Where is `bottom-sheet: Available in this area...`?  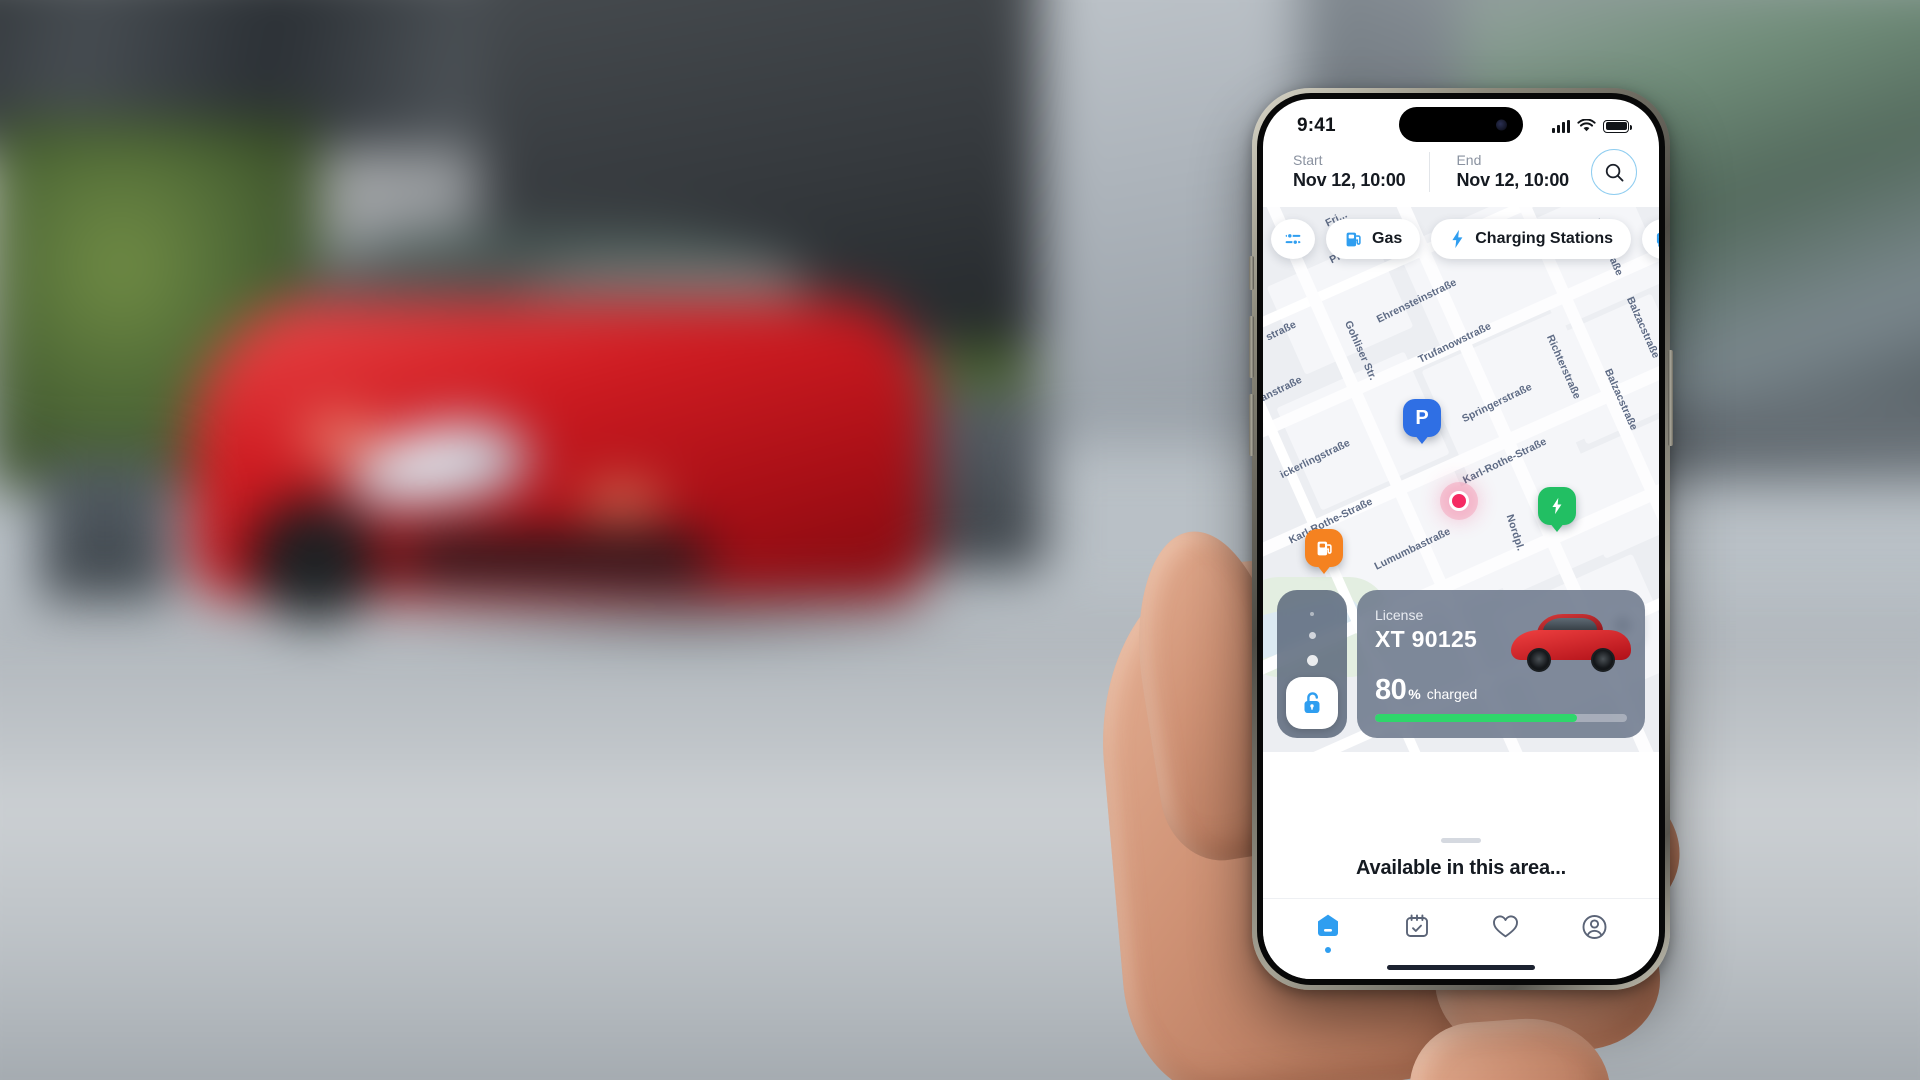 bottom-sheet: Available in this area... is located at coordinates (1461, 903).